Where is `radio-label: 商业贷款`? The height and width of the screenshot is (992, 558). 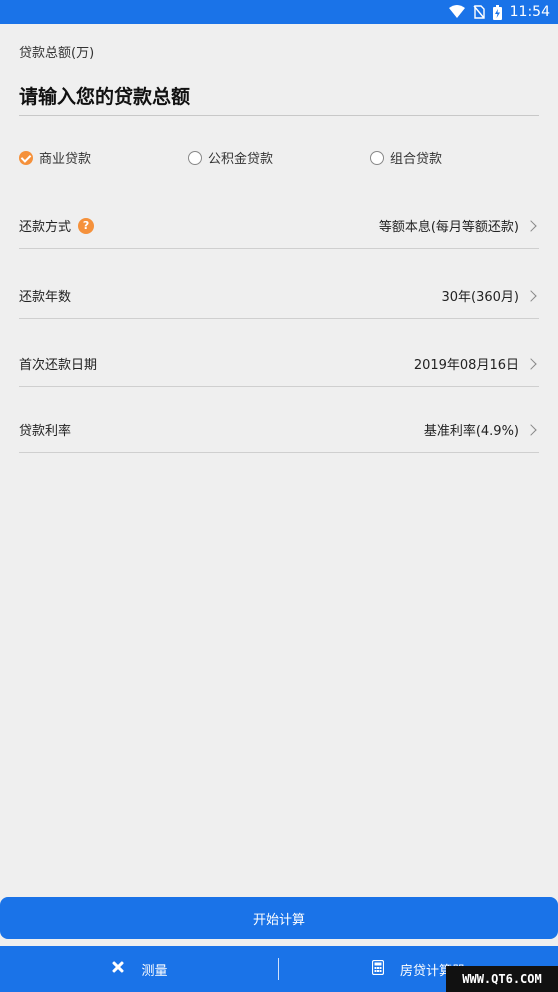 radio-label: 商业贷款 is located at coordinates (65, 159).